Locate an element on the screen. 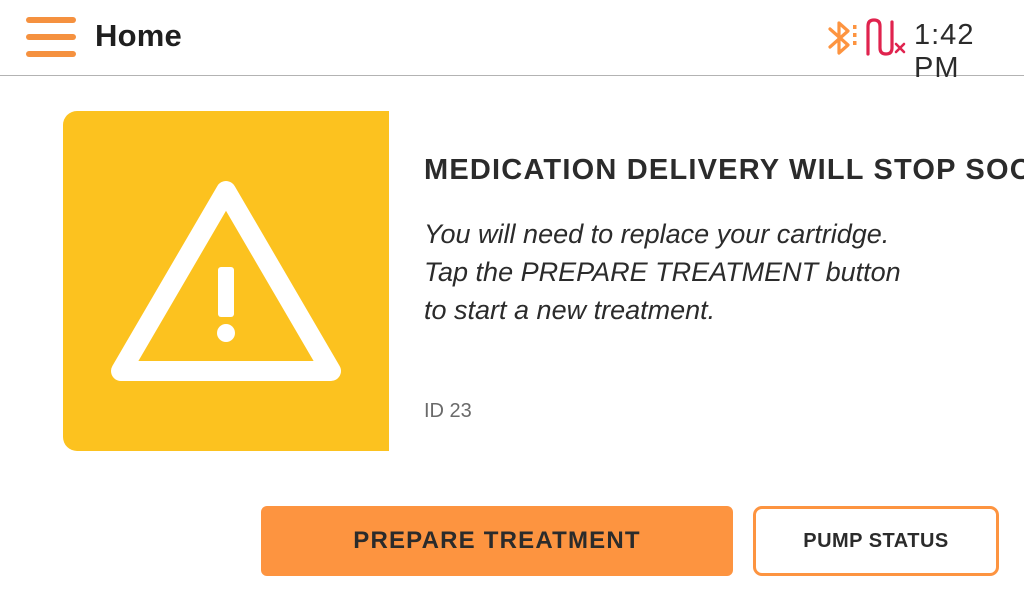 The width and height of the screenshot is (1024, 600). cgm-disconnected-icon is located at coordinates (886, 37).